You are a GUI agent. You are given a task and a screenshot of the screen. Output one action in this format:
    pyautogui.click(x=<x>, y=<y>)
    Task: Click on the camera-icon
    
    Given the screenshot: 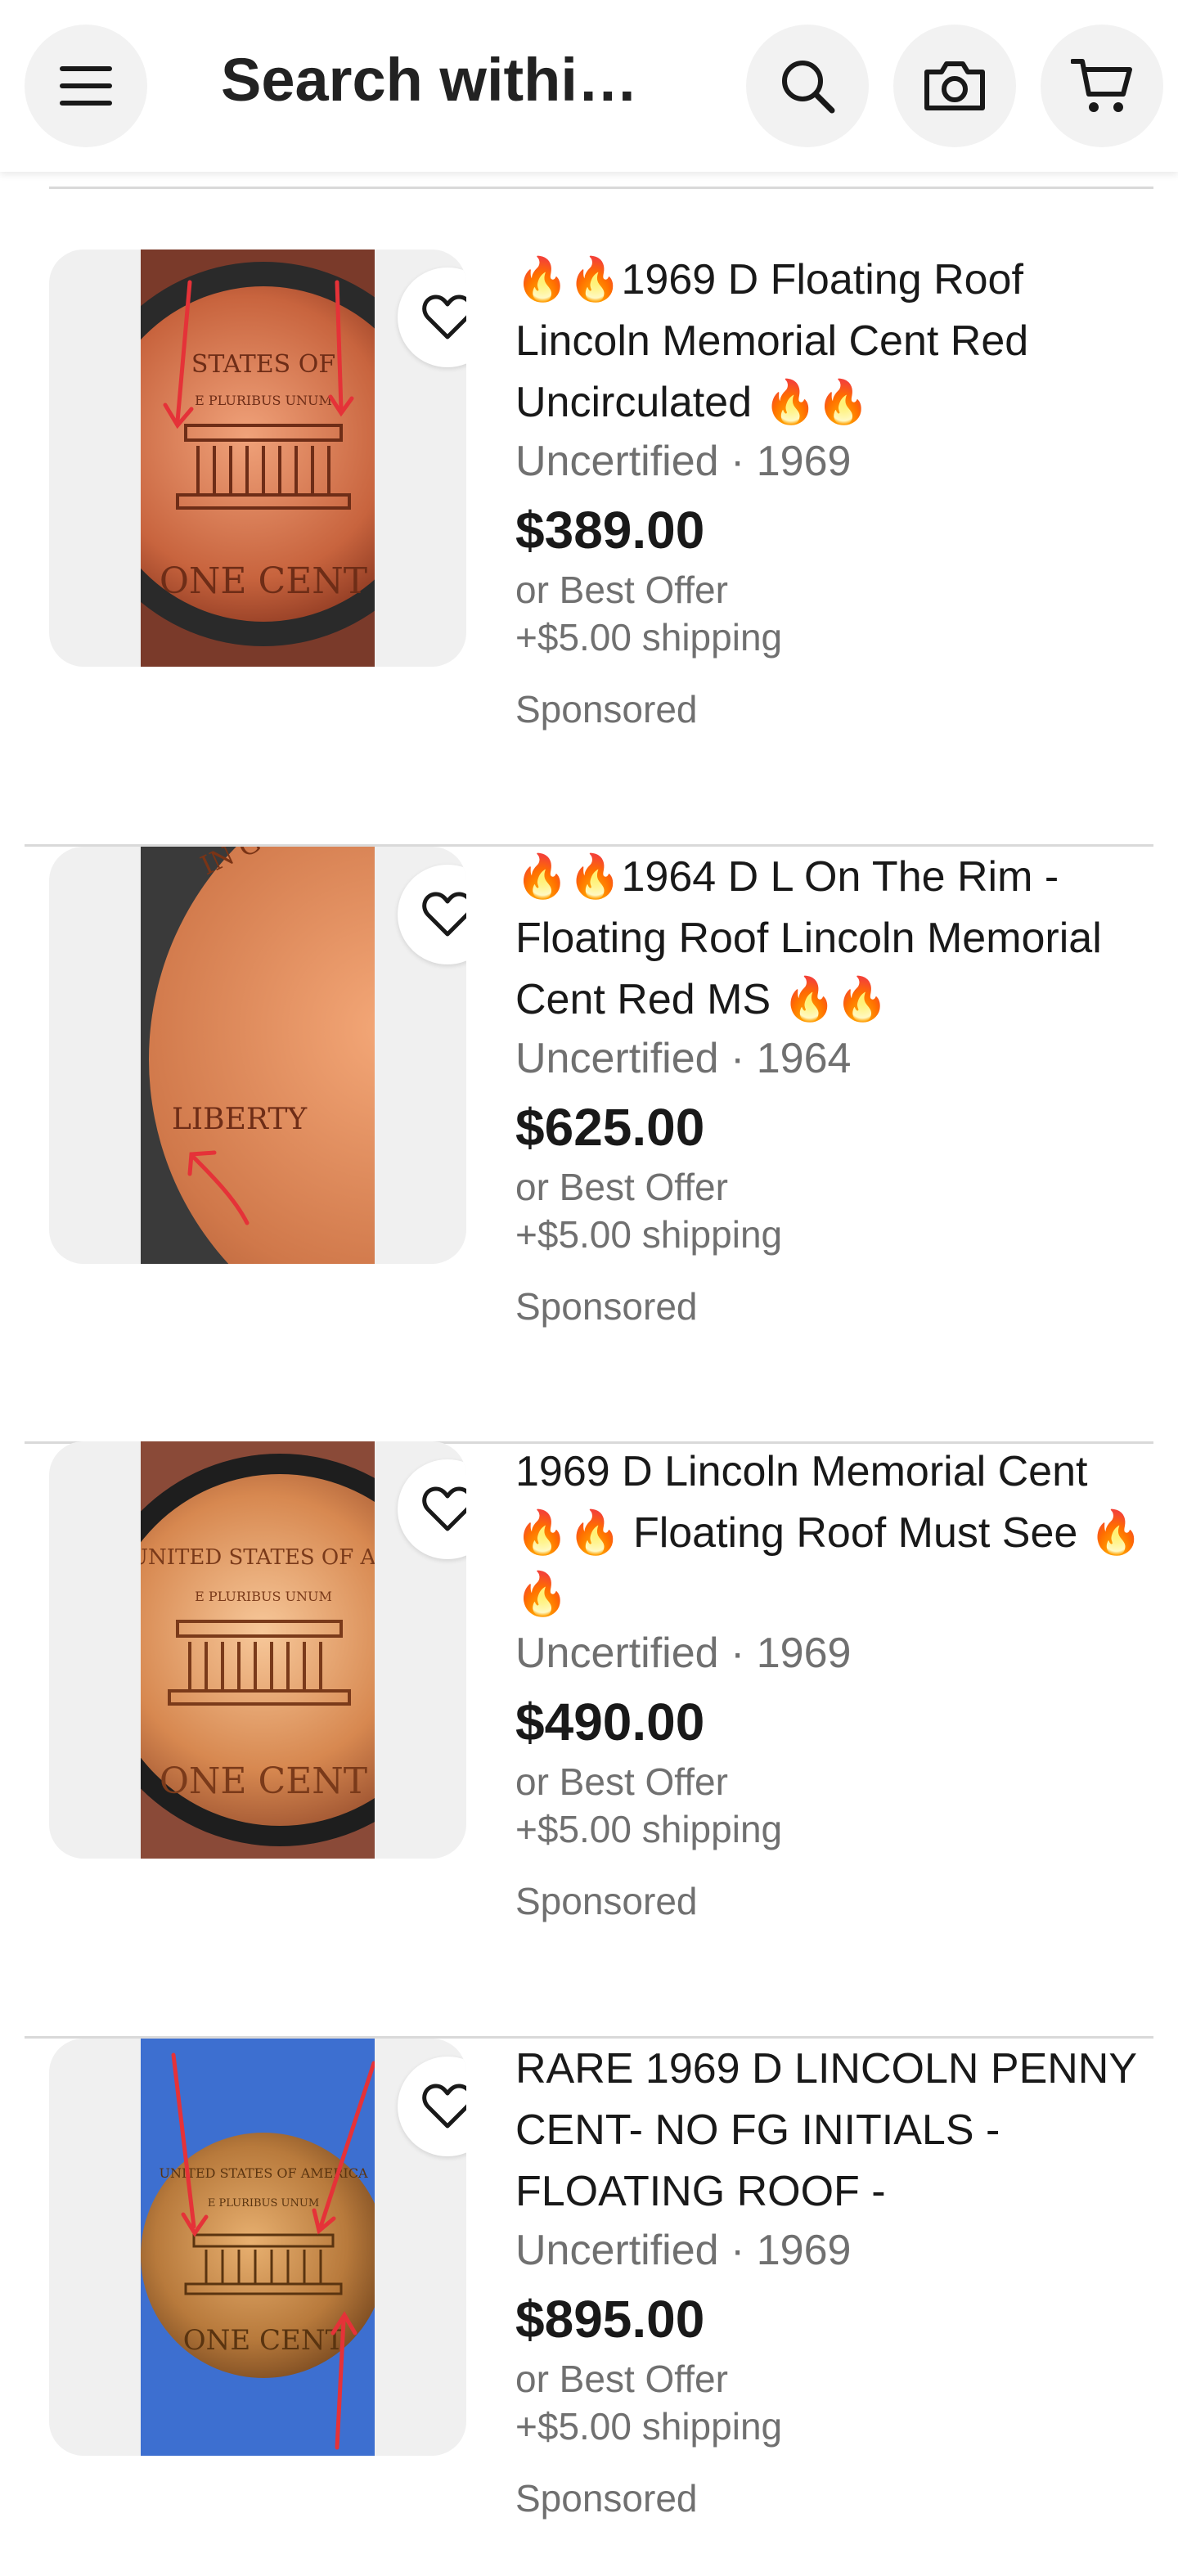 What is the action you would take?
    pyautogui.click(x=954, y=86)
    